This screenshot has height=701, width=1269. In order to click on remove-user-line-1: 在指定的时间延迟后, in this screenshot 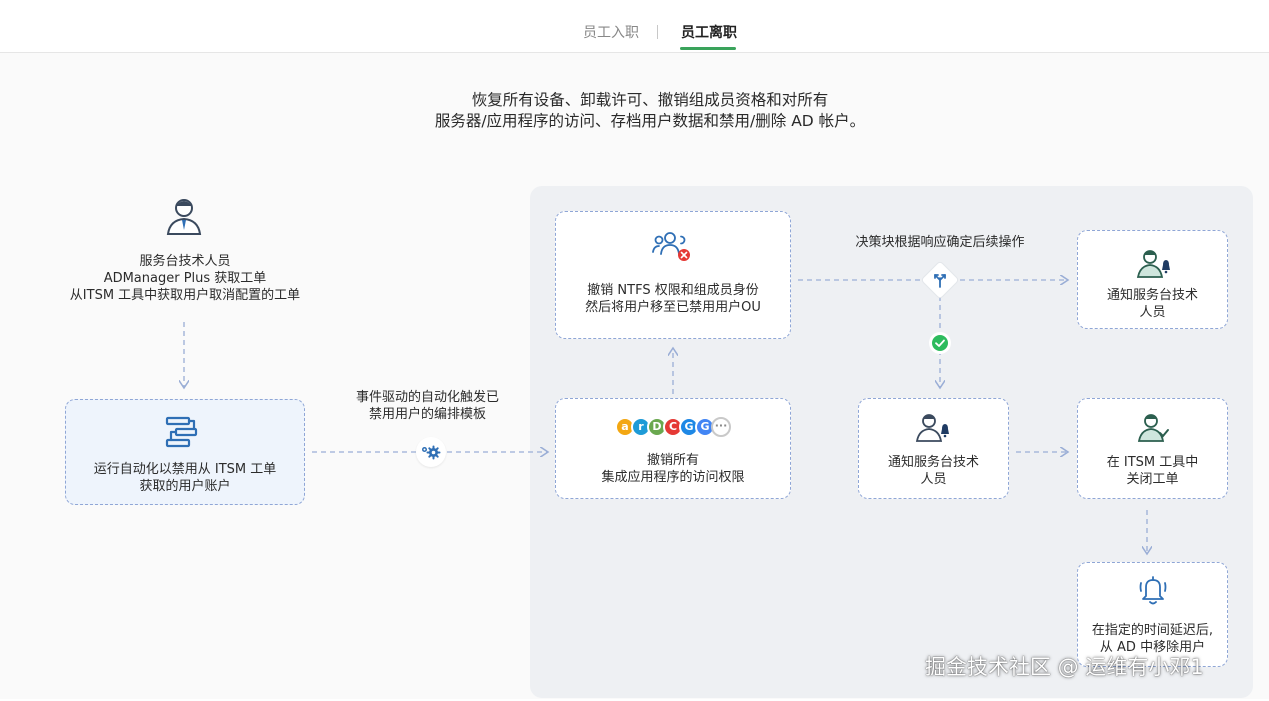, I will do `click(1152, 630)`.